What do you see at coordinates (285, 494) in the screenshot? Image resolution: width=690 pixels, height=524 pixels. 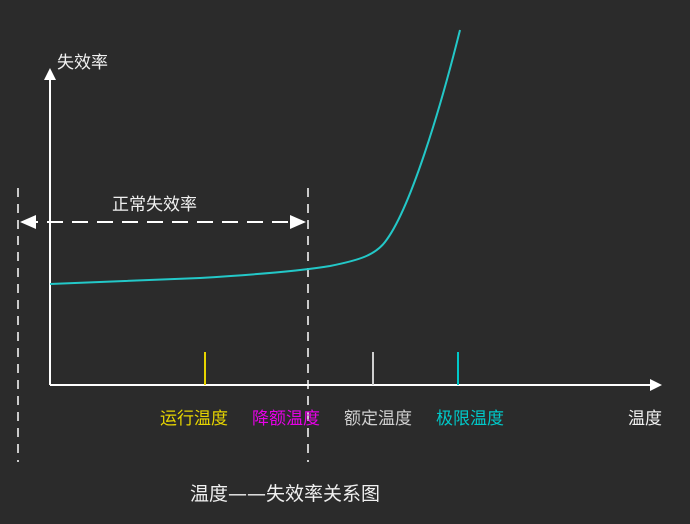 I see `diagram-caption: 温度——失效率关系图` at bounding box center [285, 494].